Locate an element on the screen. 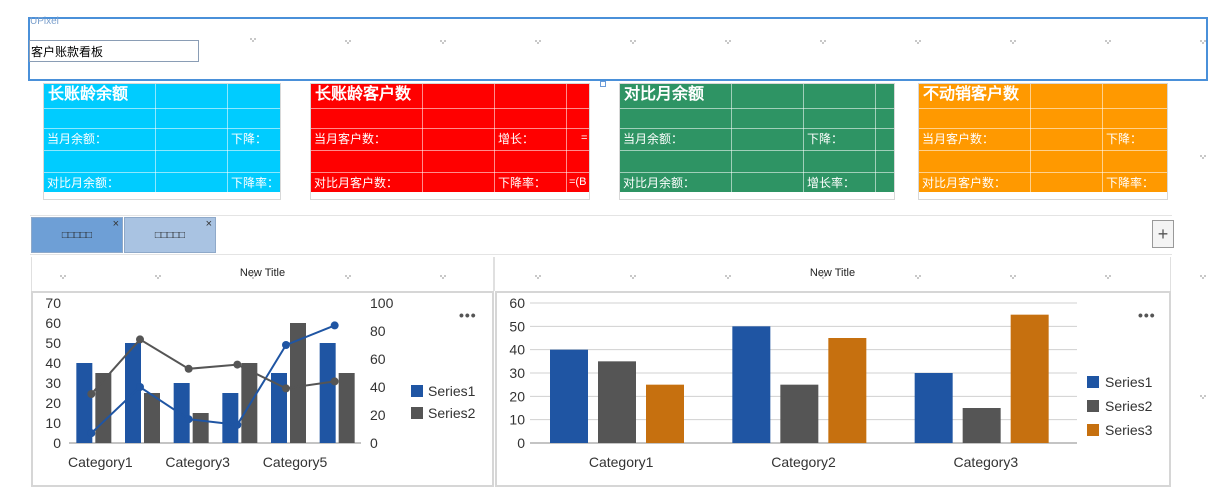 The height and width of the screenshot is (492, 1212). y-tick-label: 40 is located at coordinates (53, 363).